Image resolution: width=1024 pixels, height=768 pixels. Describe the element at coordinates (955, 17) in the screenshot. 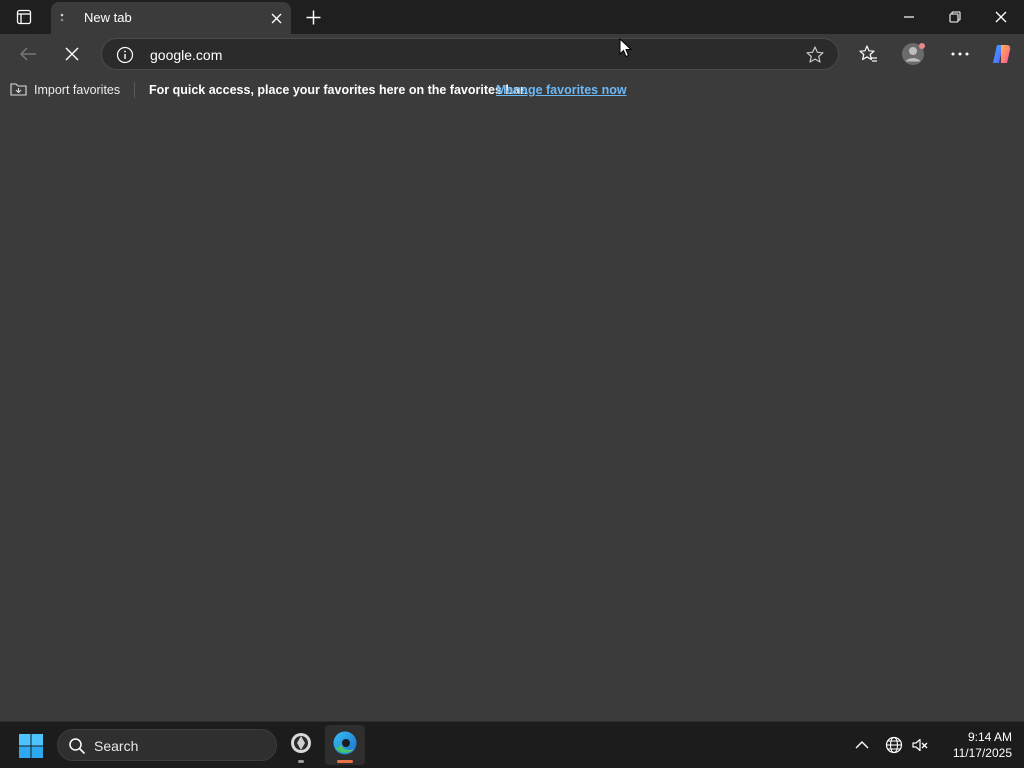

I see `restore-icon` at that location.